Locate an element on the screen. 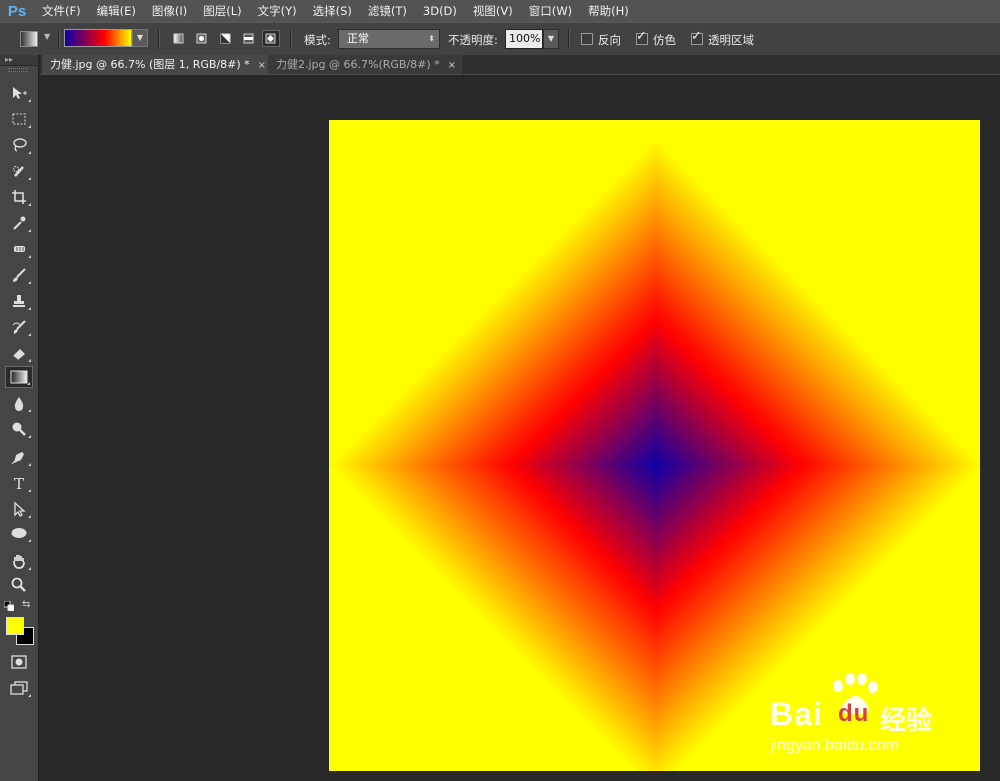  menu-help: 帮助(H) is located at coordinates (608, 11).